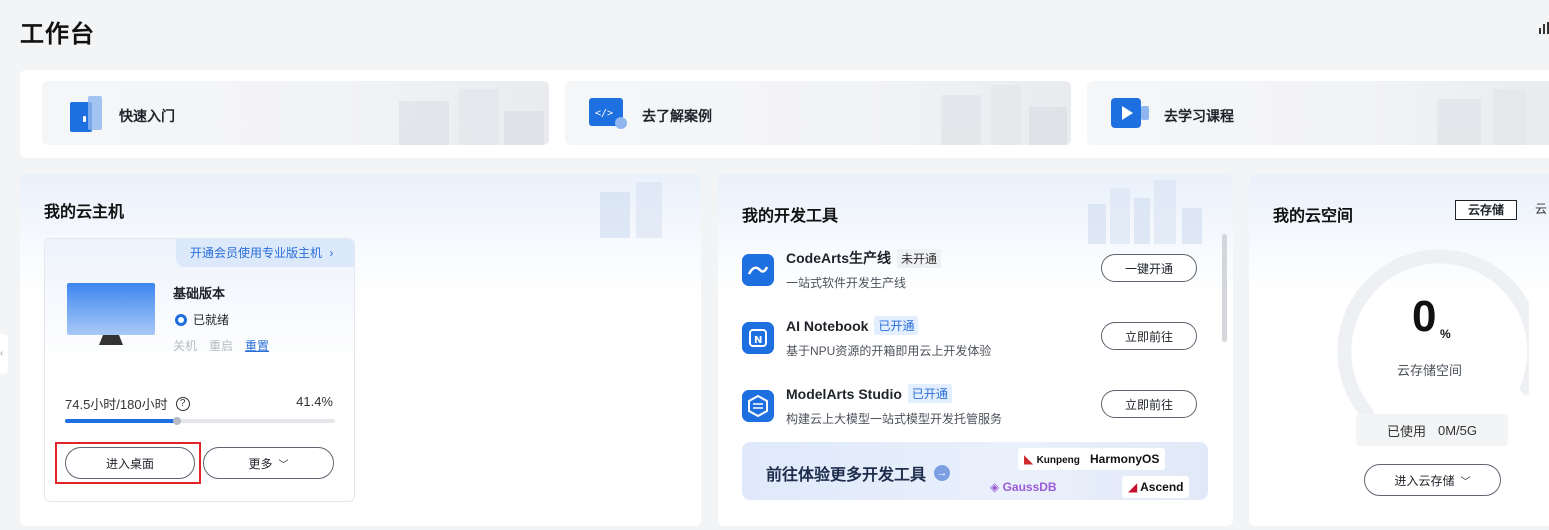 Image resolution: width=1549 pixels, height=530 pixels. Describe the element at coordinates (256, 253) in the screenshot. I see `vip-promo-label: 开通会员使用专业版主机` at that location.